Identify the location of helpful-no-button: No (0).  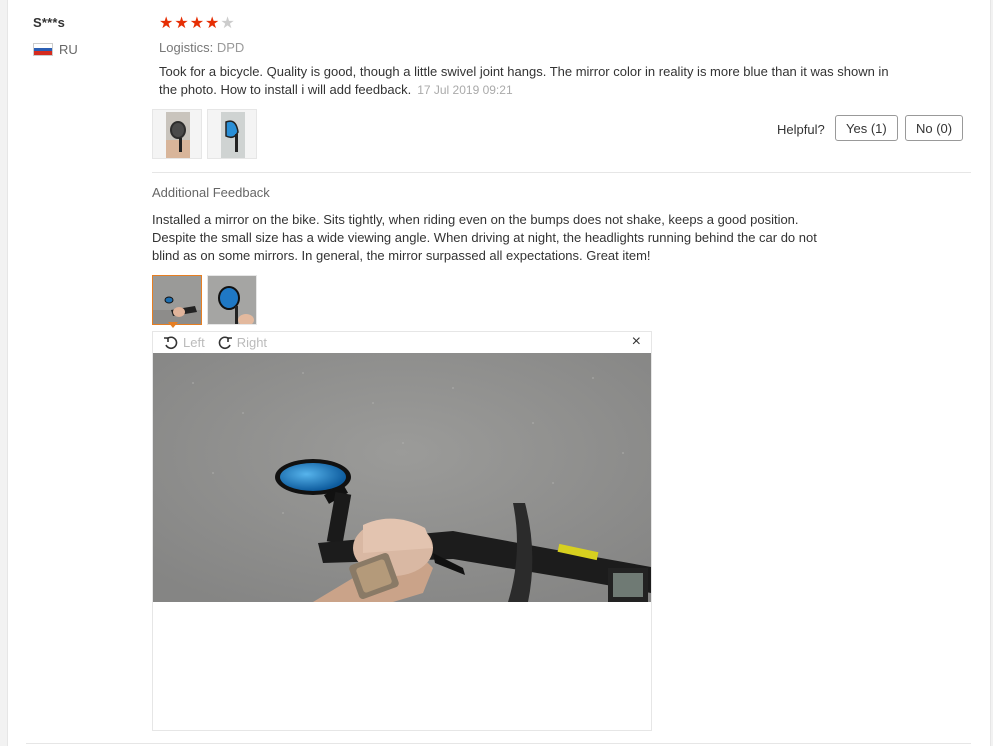
(934, 128).